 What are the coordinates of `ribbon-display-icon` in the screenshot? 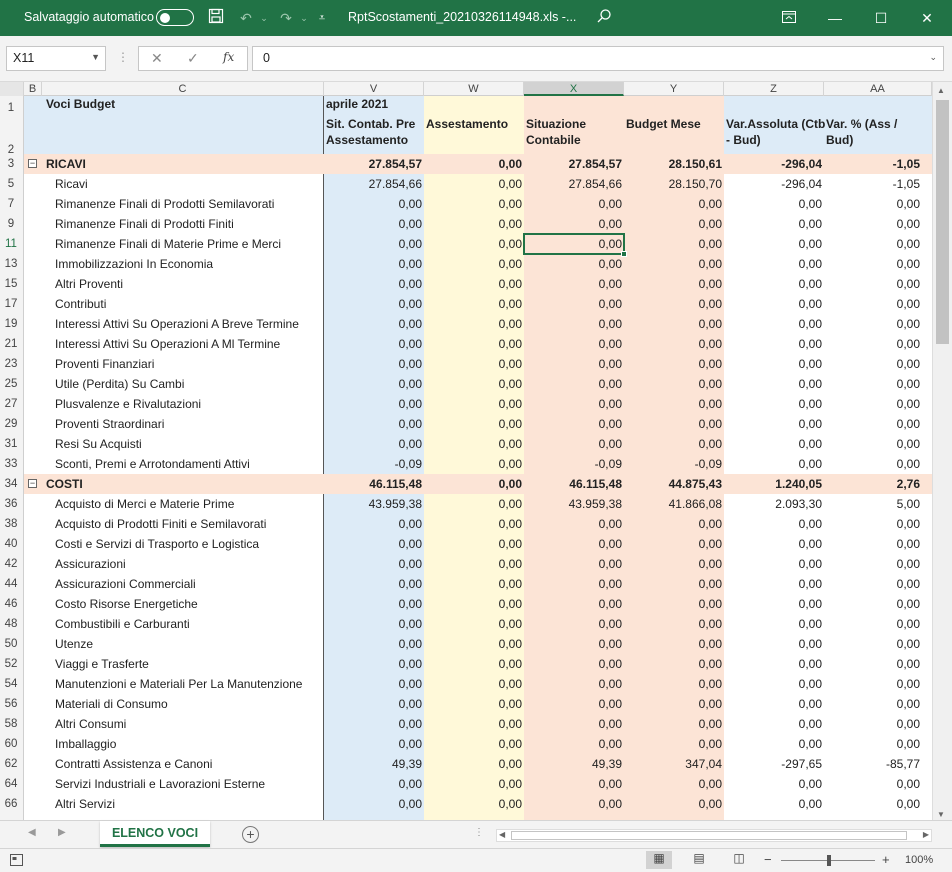 It's located at (789, 18).